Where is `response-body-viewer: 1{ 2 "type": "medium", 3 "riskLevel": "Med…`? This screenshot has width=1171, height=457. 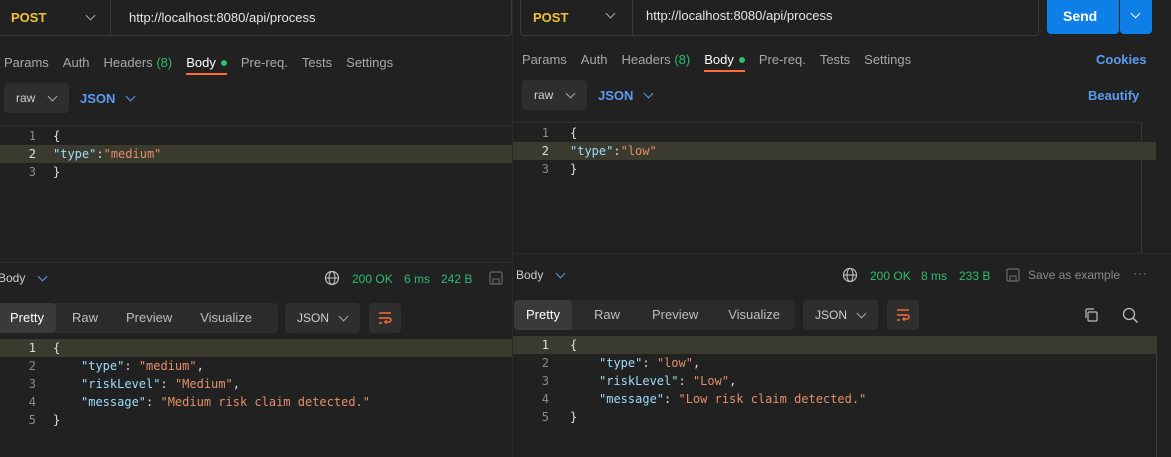
response-body-viewer: 1{ 2 "type": "medium", 3 "riskLevel": "Med… is located at coordinates (256, 385).